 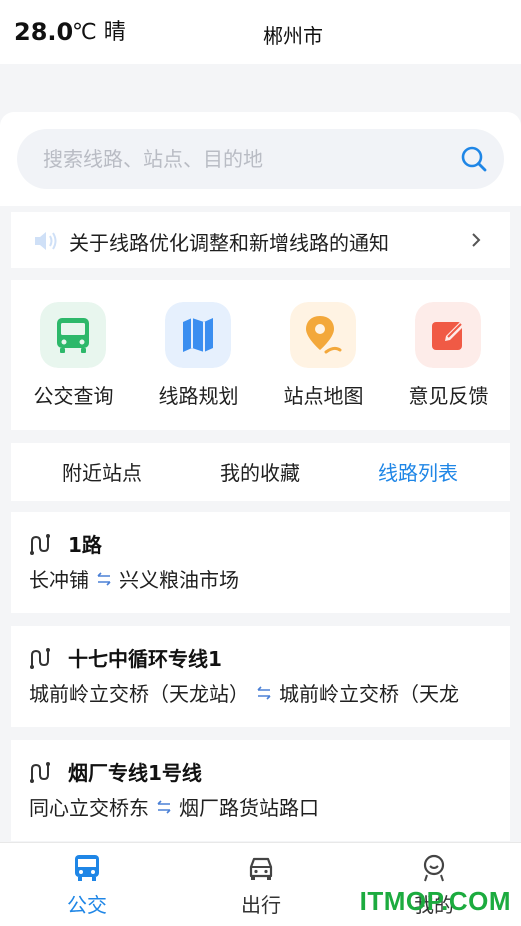 I want to click on notice-text: 关于线路优化调整和新增线路的通知, so click(x=229, y=243).